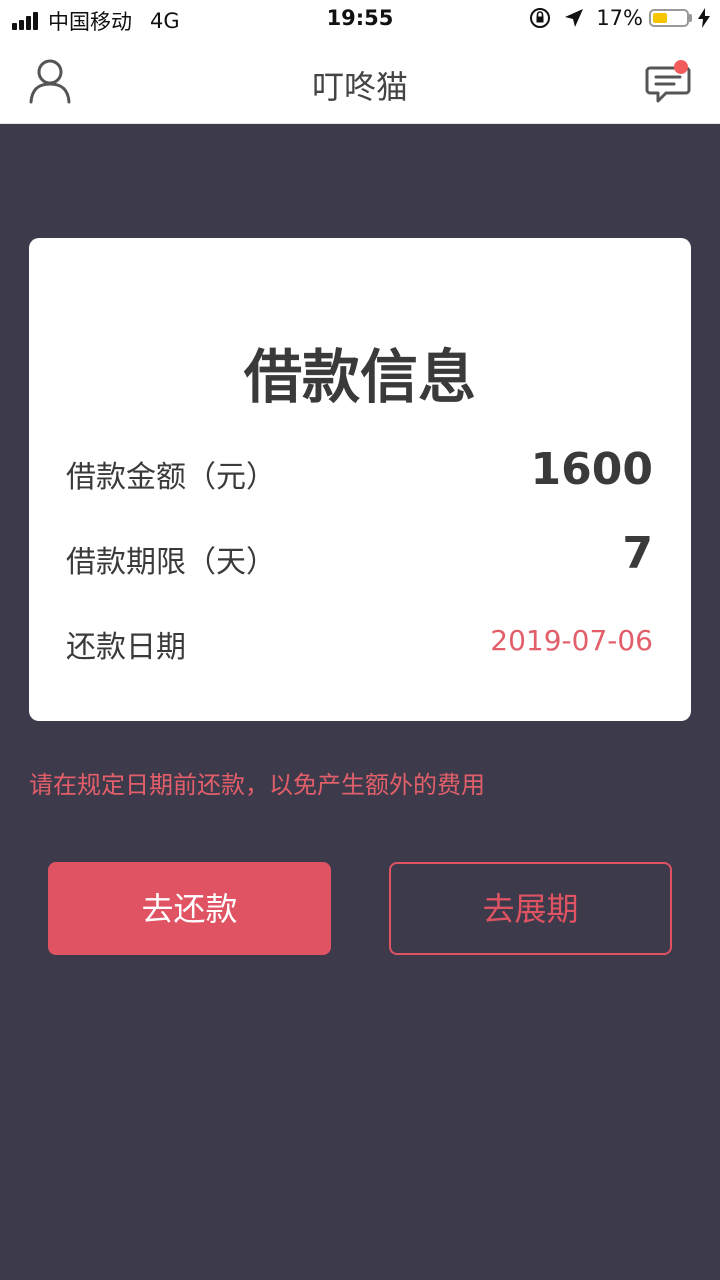  What do you see at coordinates (530, 908) in the screenshot?
I see `extend-button: 去展期` at bounding box center [530, 908].